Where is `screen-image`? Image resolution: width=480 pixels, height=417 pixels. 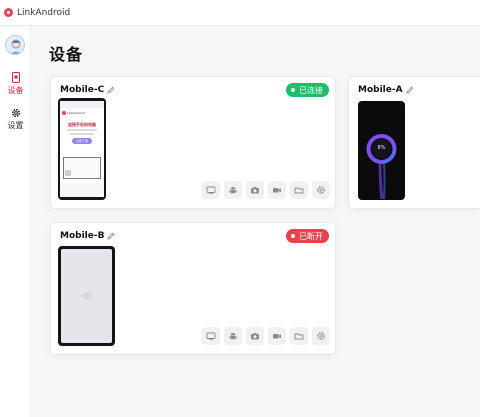 screen-image is located at coordinates (82, 168).